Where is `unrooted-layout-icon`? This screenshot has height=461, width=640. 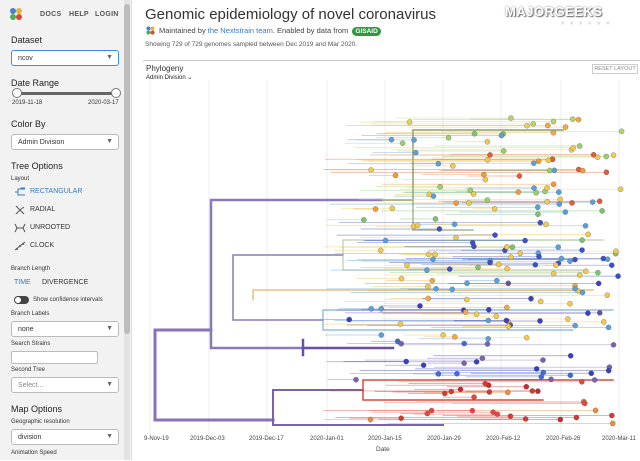
unrooted-layout-icon is located at coordinates (20, 228).